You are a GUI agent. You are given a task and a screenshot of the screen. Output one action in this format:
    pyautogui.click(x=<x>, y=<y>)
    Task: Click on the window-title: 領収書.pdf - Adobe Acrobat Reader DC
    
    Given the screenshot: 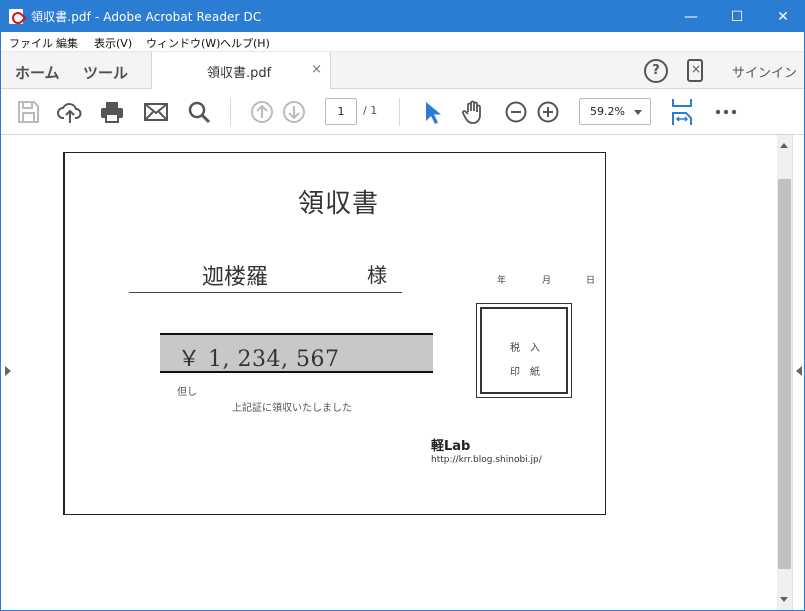 What is the action you would take?
    pyautogui.click(x=146, y=17)
    